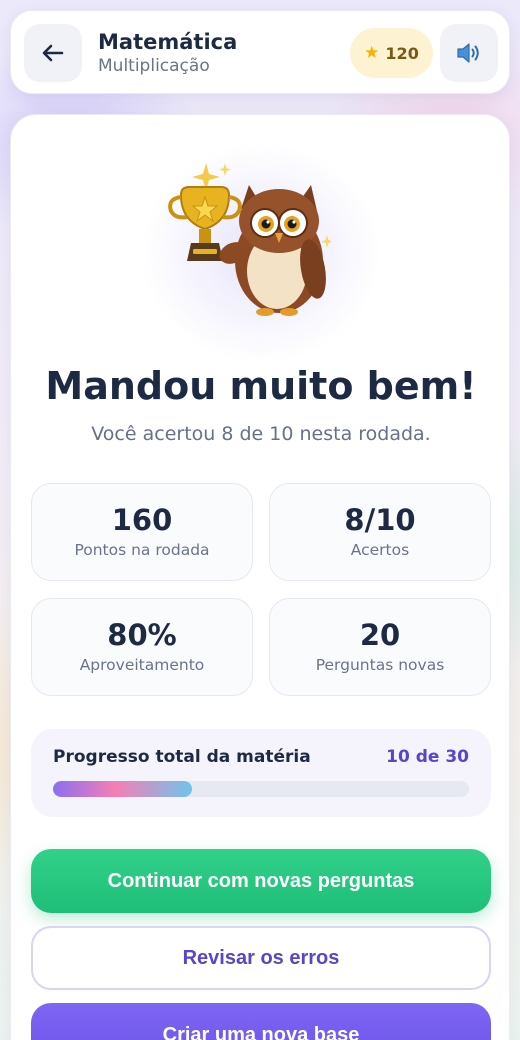 The height and width of the screenshot is (1040, 520). I want to click on progress-bar-fill, so click(122, 789).